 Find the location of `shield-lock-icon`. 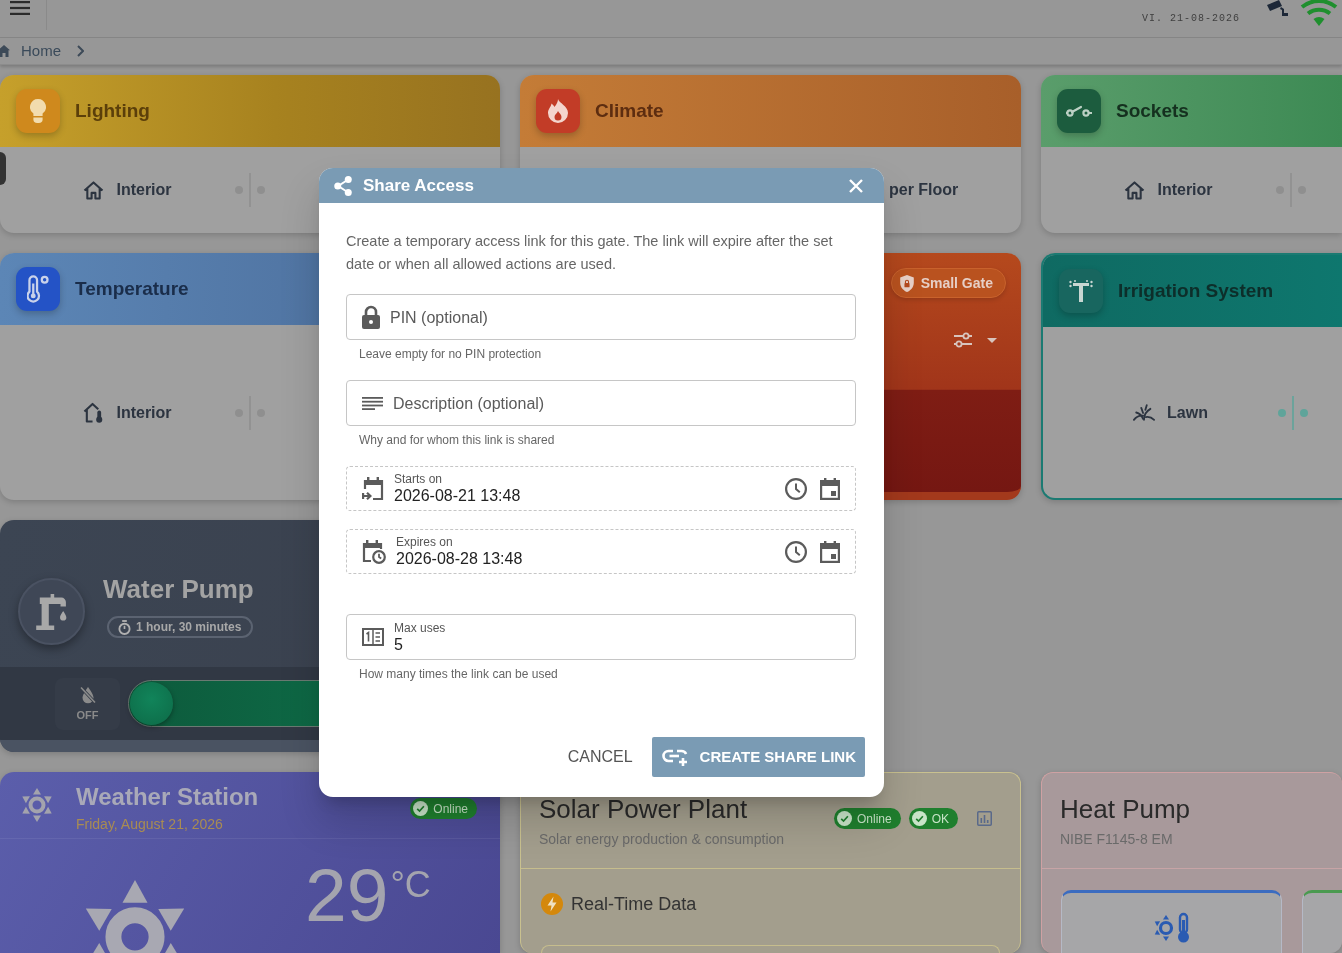

shield-lock-icon is located at coordinates (906, 283).